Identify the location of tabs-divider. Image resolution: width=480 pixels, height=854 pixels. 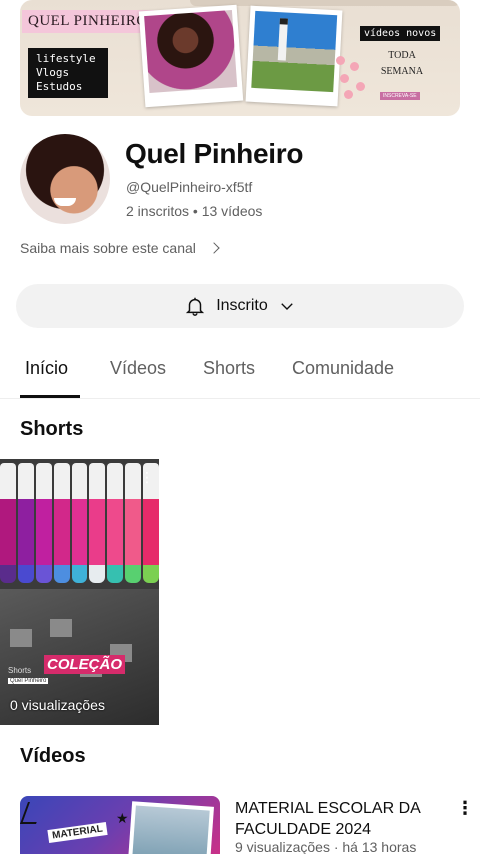
(240, 398).